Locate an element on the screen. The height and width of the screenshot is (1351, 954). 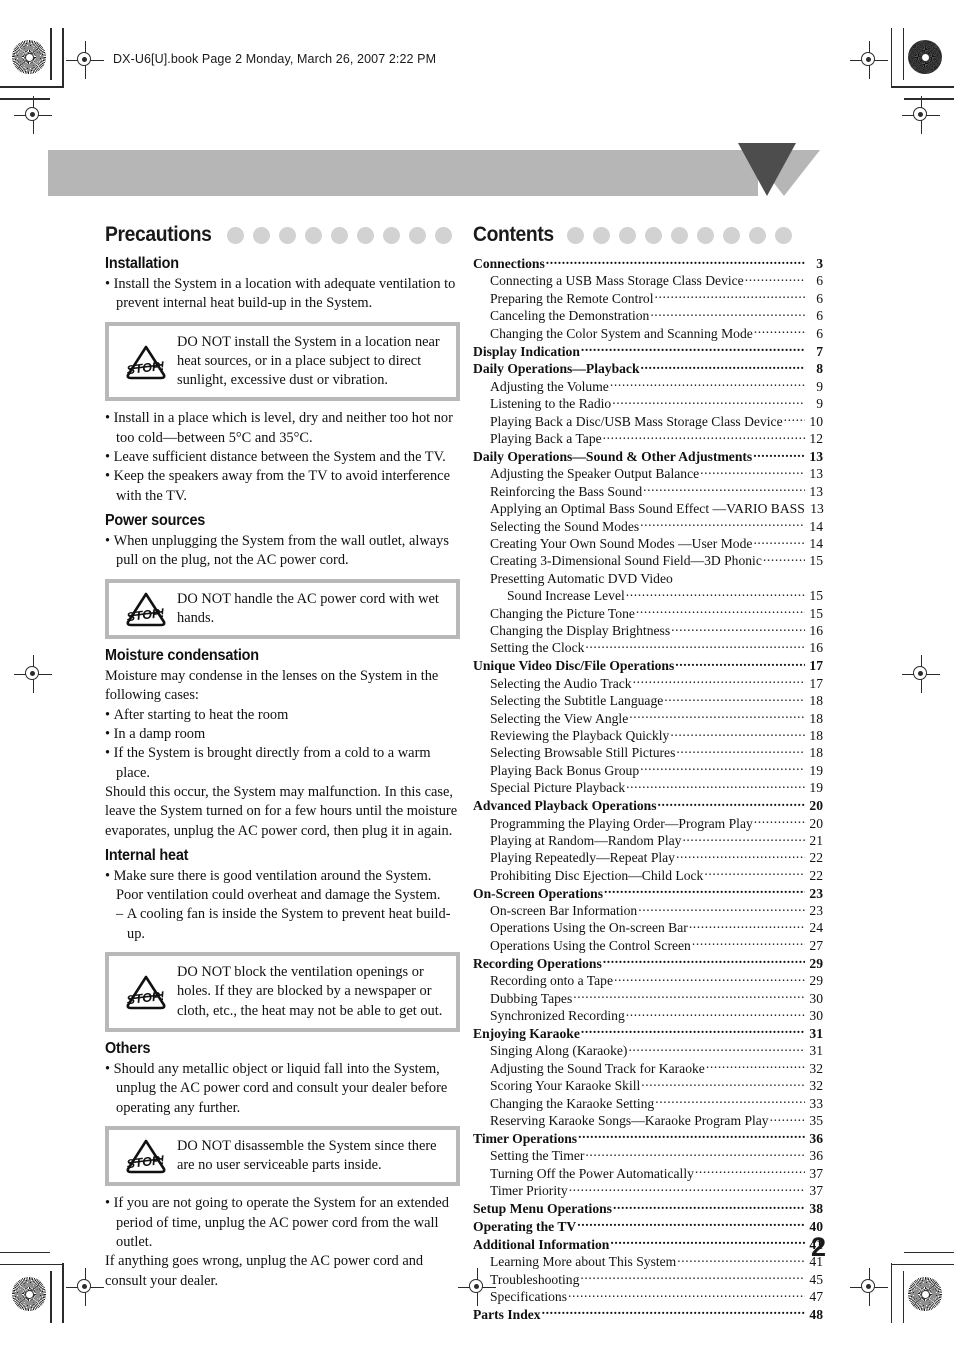
precautions-dot-decoration is located at coordinates (339, 235).